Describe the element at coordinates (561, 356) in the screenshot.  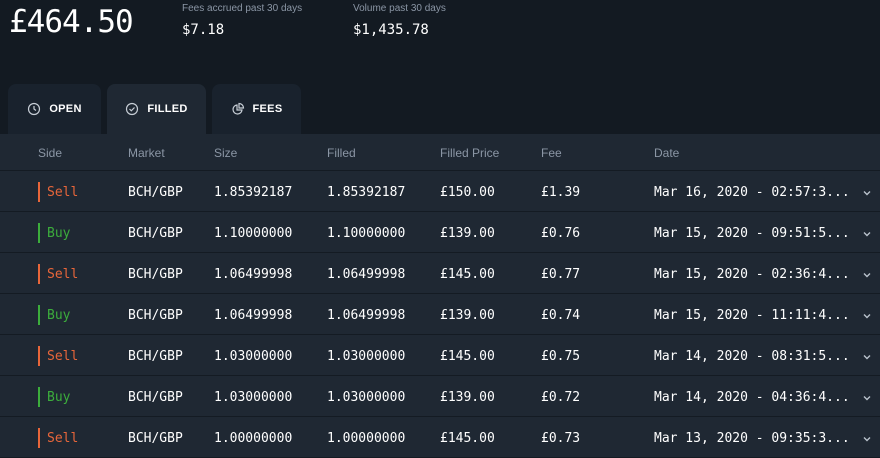
I see `fee-cell: £0.75` at that location.